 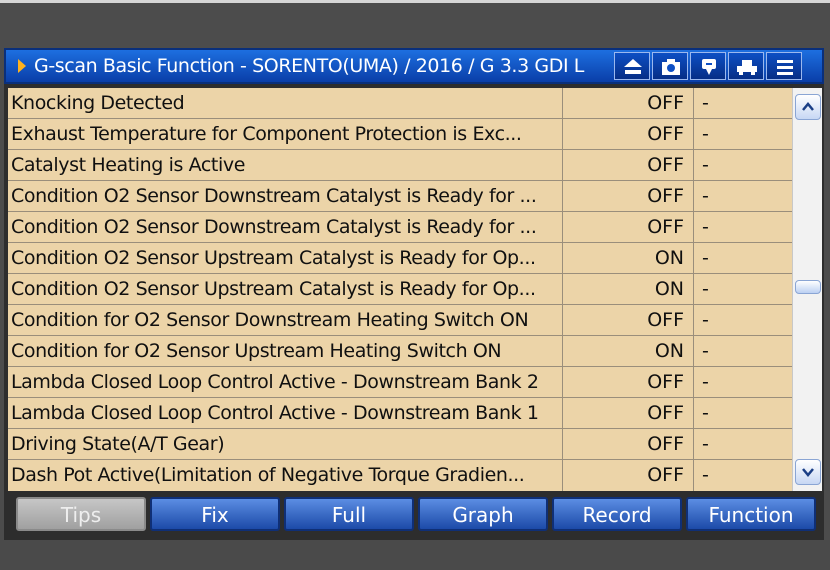 I want to click on top-border, so click(x=415, y=1).